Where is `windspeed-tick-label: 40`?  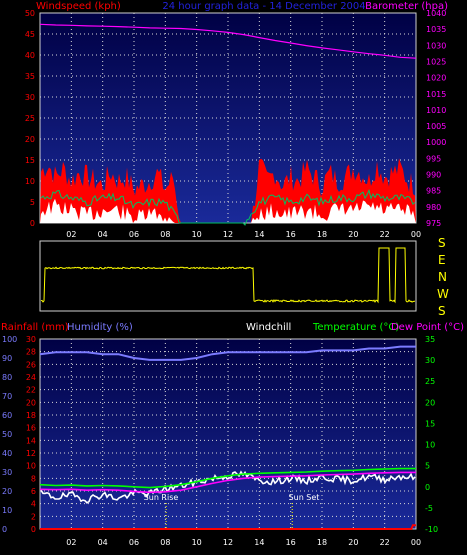 windspeed-tick-label: 40 is located at coordinates (30, 55).